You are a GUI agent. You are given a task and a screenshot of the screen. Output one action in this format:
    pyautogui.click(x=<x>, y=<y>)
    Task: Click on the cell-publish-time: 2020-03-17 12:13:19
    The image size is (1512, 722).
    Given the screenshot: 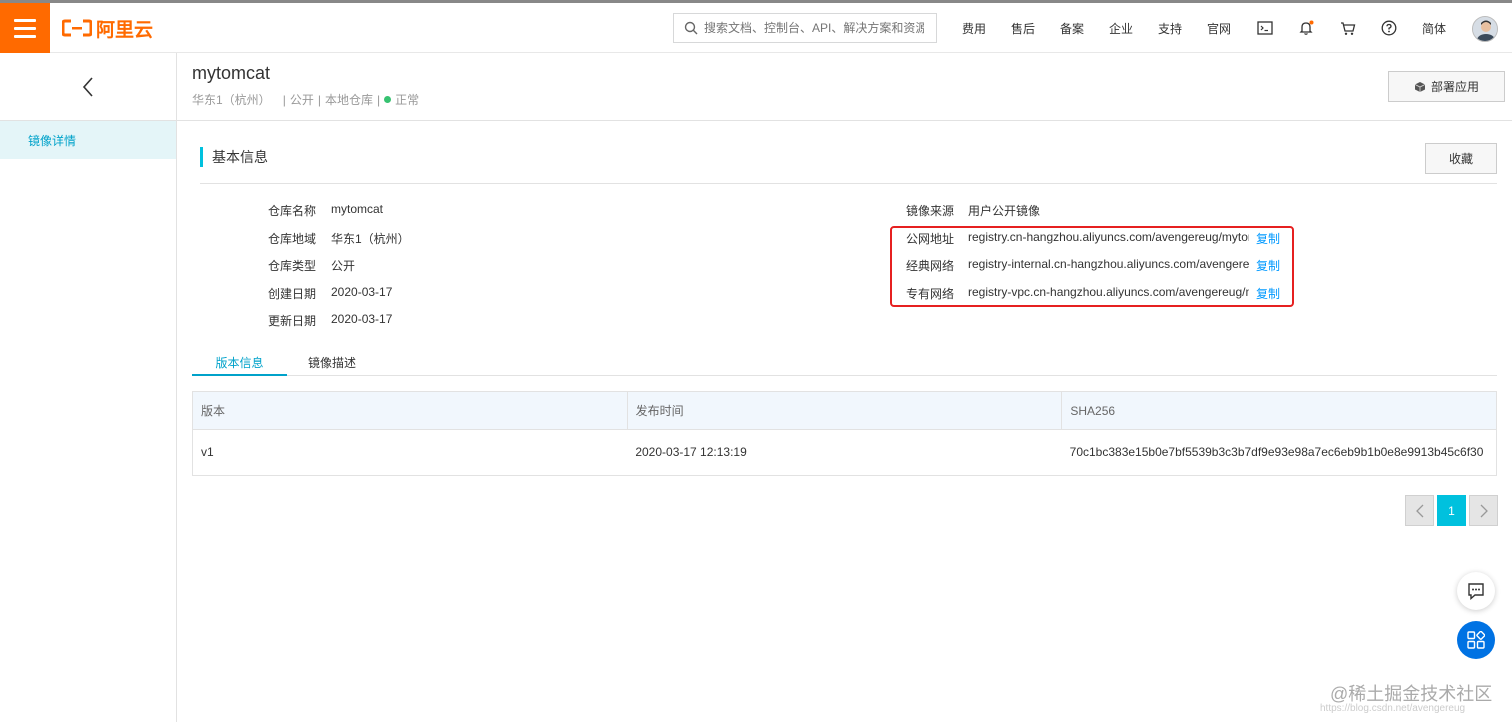 What is the action you would take?
    pyautogui.click(x=691, y=452)
    